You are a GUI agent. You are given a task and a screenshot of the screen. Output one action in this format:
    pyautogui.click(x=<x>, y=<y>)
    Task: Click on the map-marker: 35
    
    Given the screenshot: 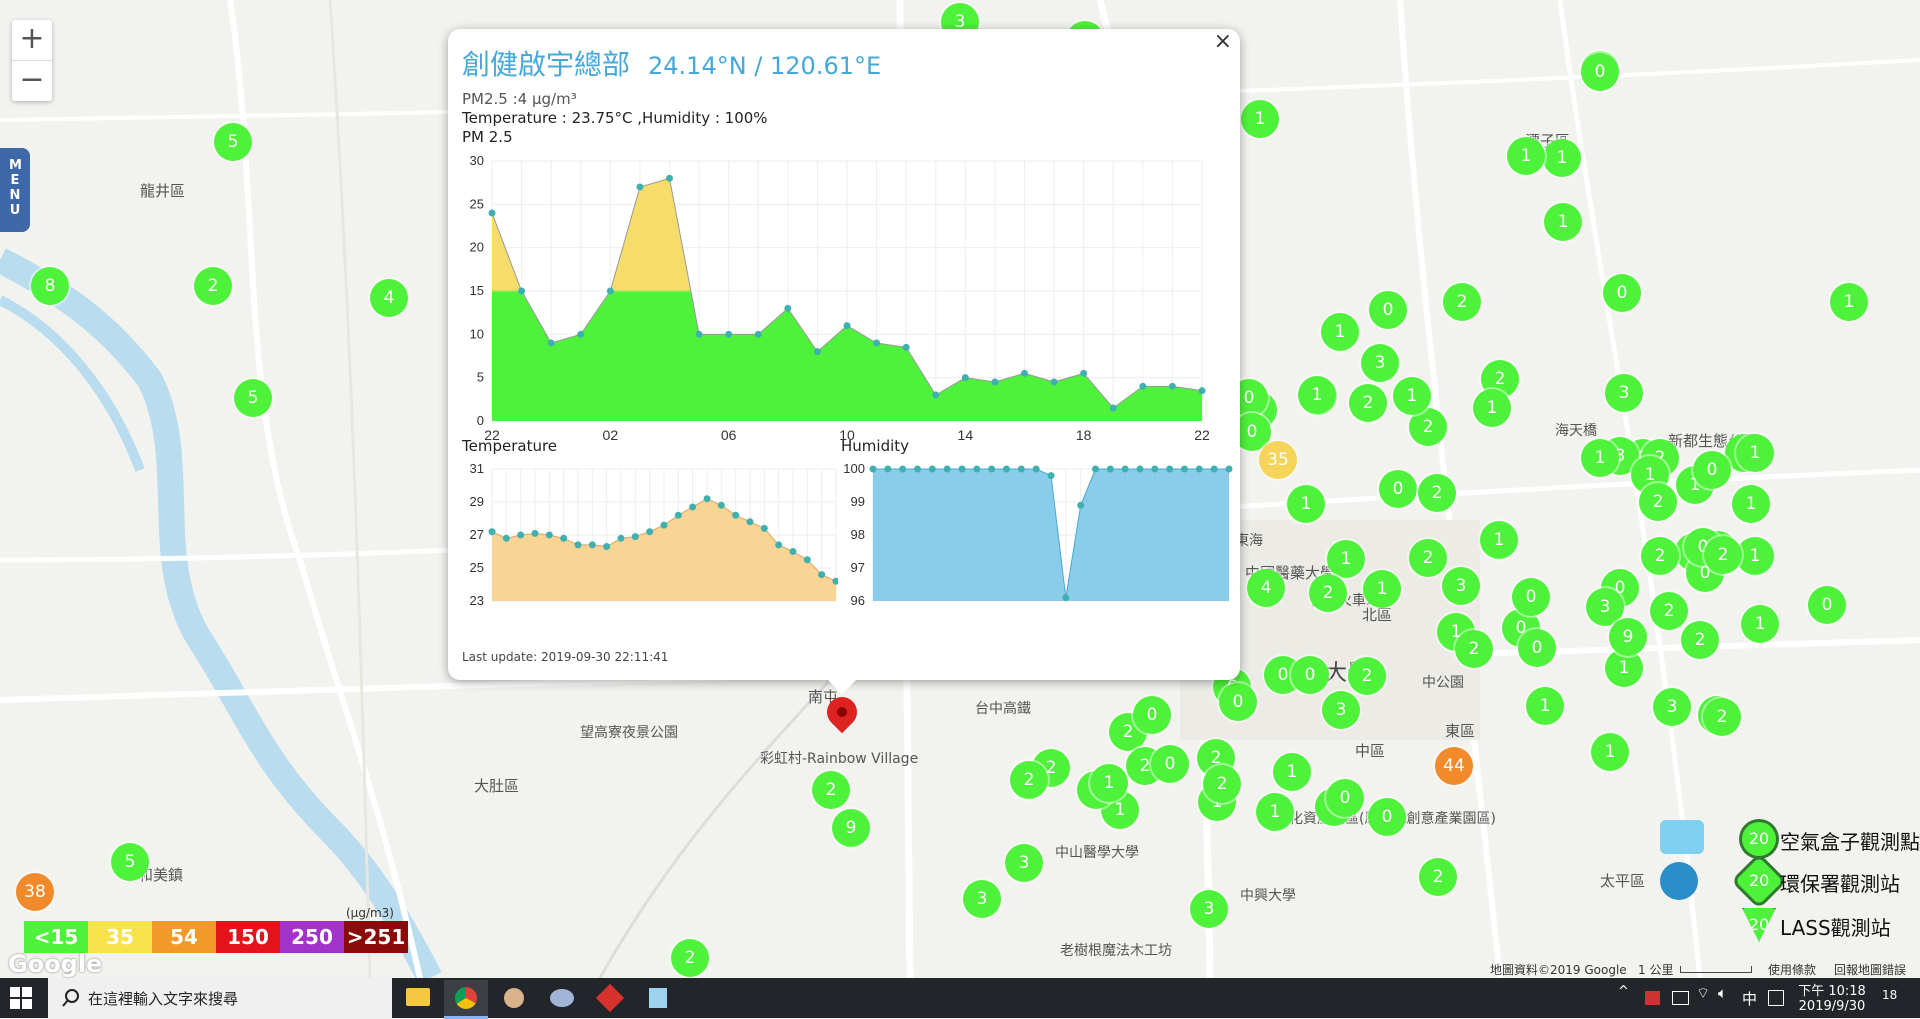 What is the action you would take?
    pyautogui.click(x=1278, y=460)
    